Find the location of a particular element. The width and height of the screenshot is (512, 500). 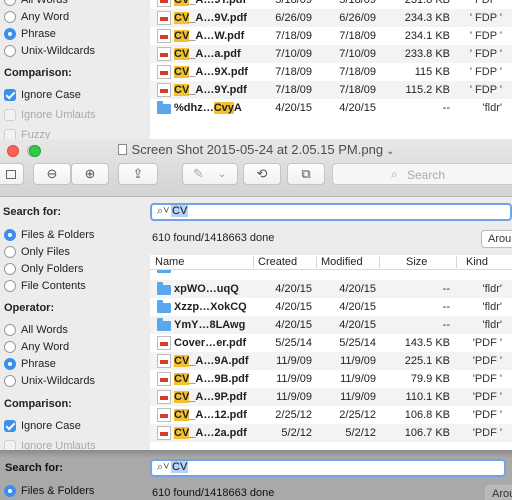

table-row: xpWO…uqQ 4/20/15 4/20/15 -- 'fldr' is located at coordinates (331, 289).